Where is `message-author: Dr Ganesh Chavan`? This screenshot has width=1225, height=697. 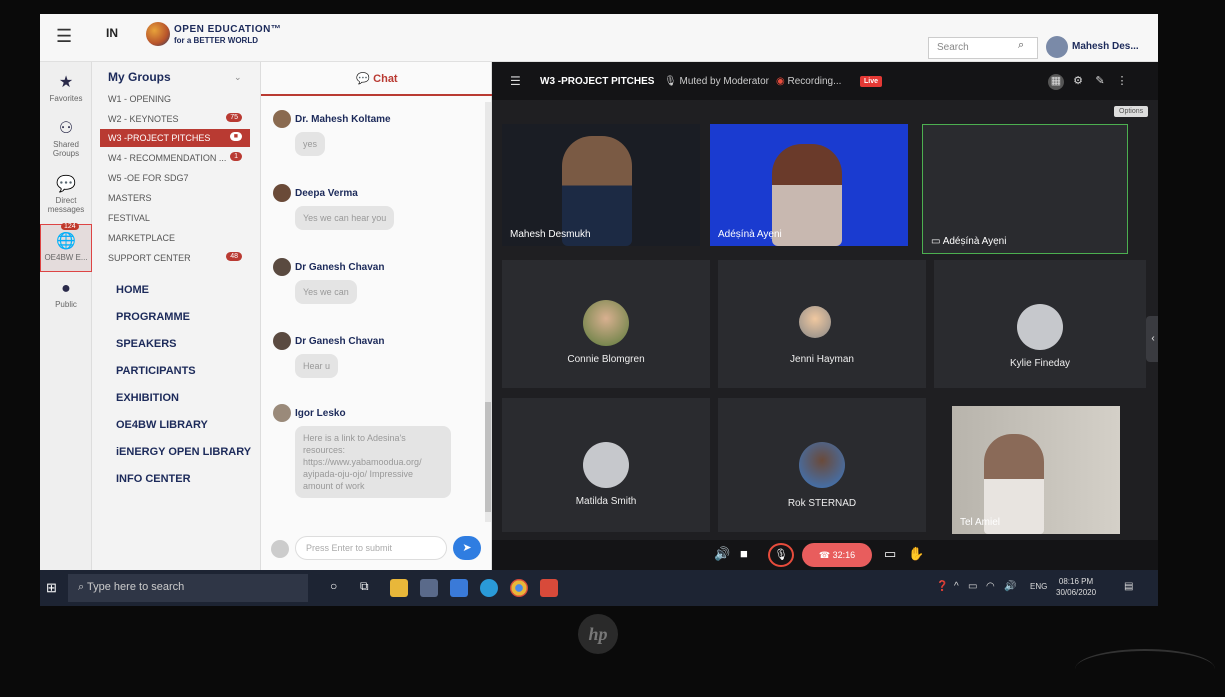
message-author: Dr Ganesh Chavan is located at coordinates (340, 267).